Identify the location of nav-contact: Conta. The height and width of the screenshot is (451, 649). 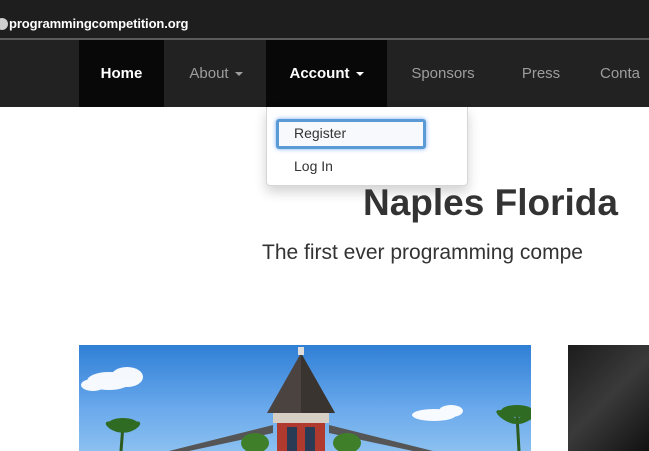
(617, 73).